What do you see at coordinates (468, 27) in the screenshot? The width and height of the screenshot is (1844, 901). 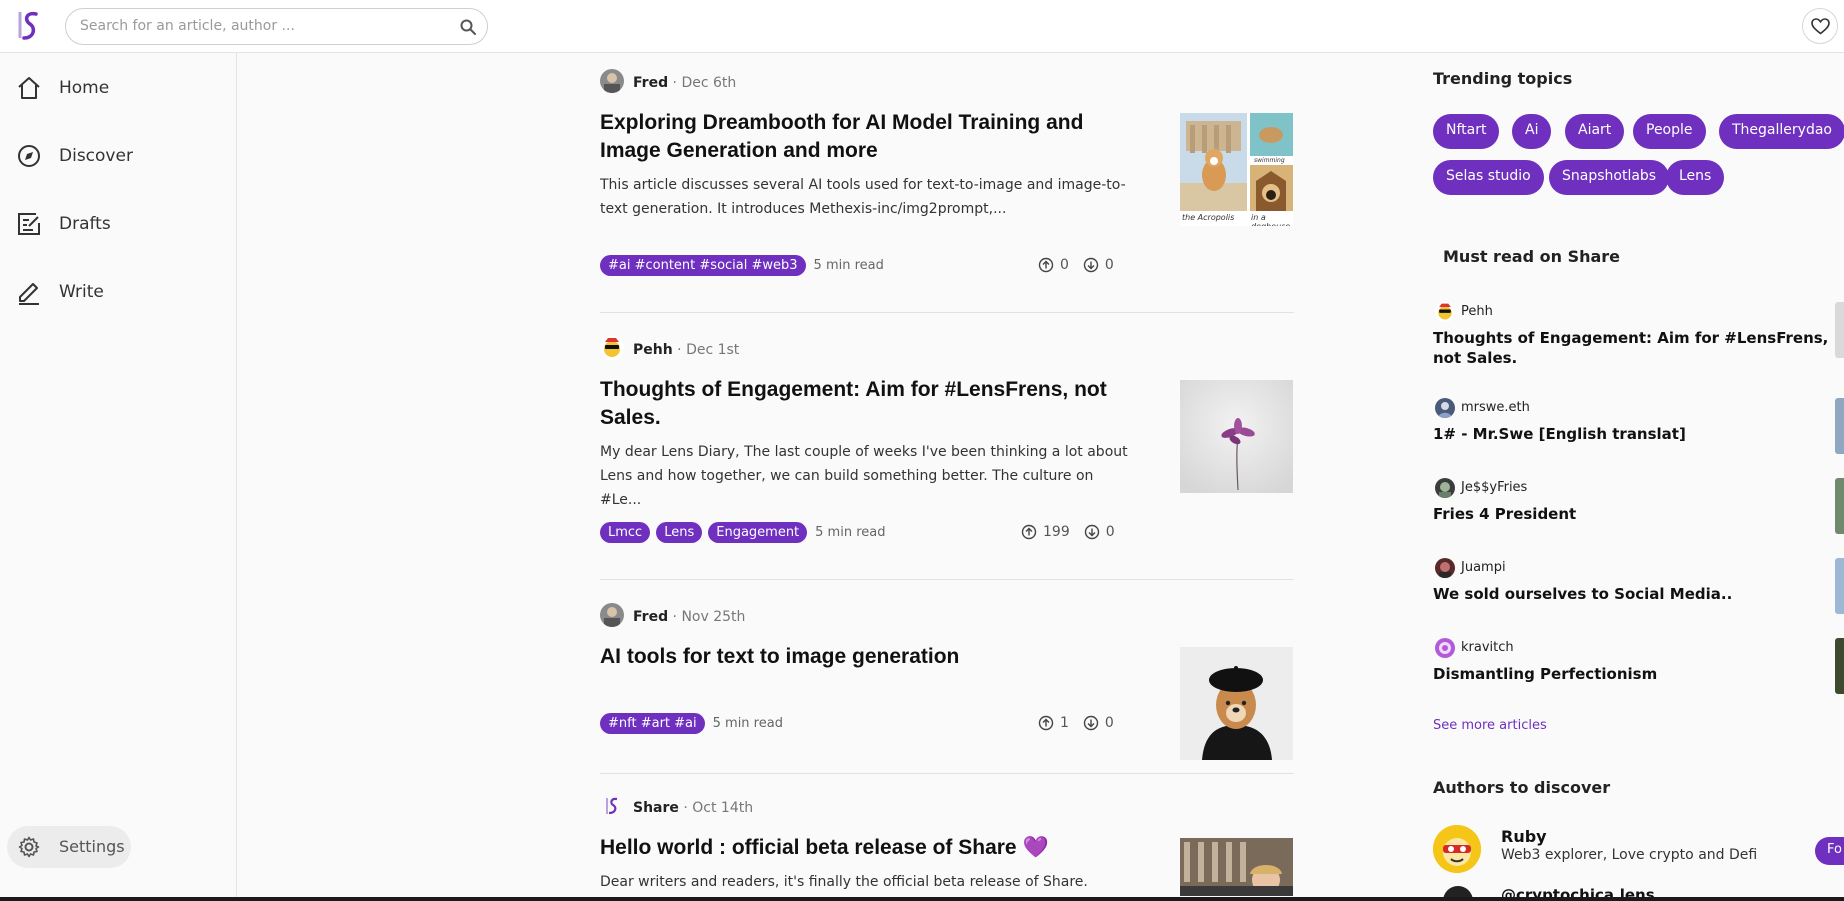 I see `search-icon` at bounding box center [468, 27].